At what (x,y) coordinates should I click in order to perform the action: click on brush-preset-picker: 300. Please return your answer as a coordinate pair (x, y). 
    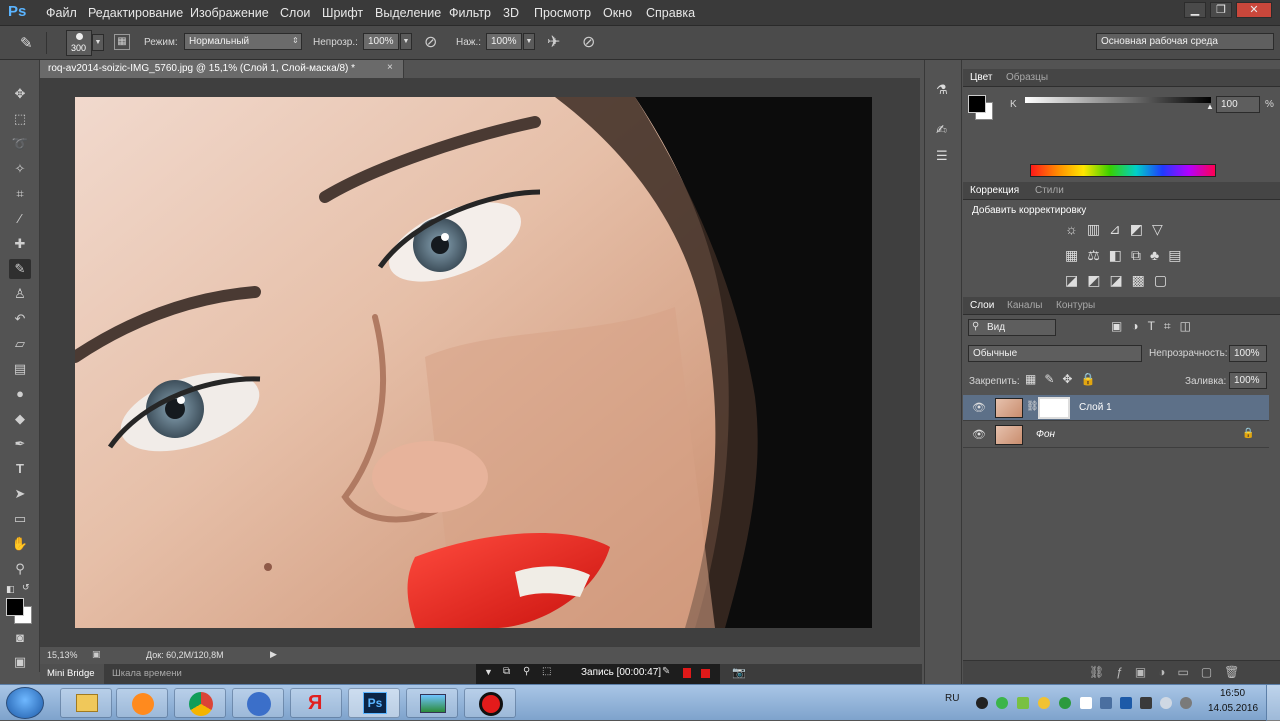
    Looking at the image, I should click on (79, 43).